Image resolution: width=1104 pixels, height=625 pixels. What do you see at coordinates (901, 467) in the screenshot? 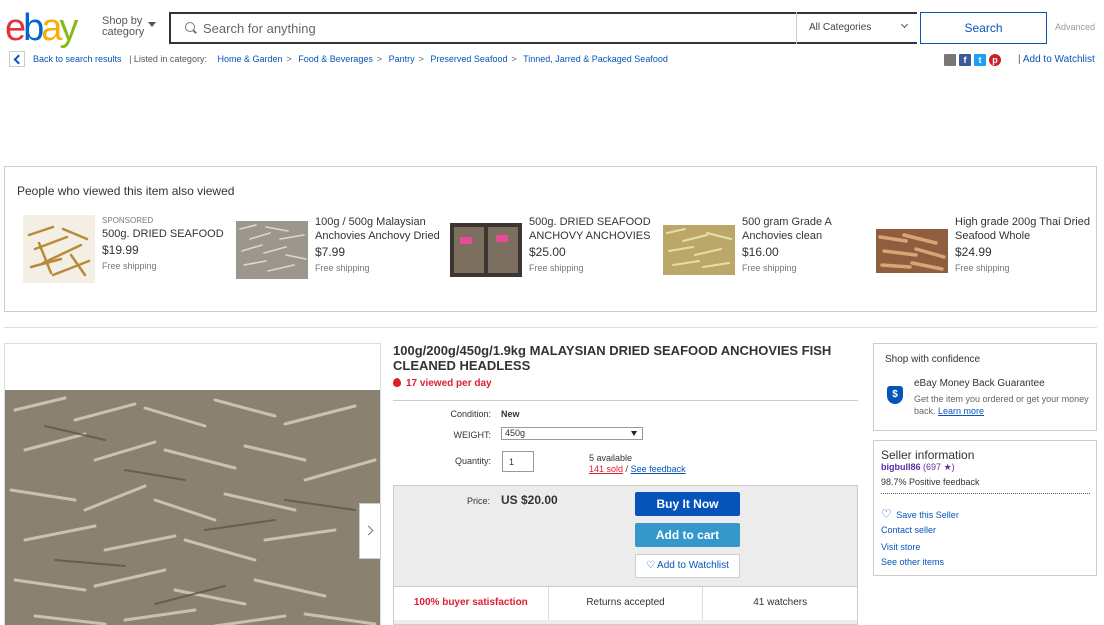
I see `seller-name-link: bigbull86` at bounding box center [901, 467].